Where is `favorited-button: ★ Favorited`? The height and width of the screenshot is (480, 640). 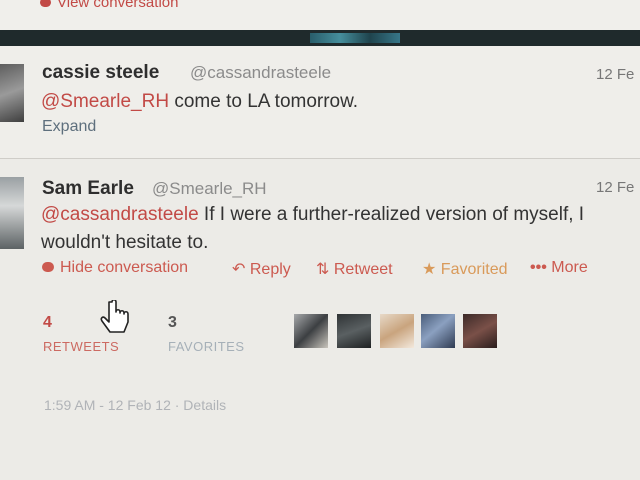
favorited-button: ★ Favorited is located at coordinates (465, 269).